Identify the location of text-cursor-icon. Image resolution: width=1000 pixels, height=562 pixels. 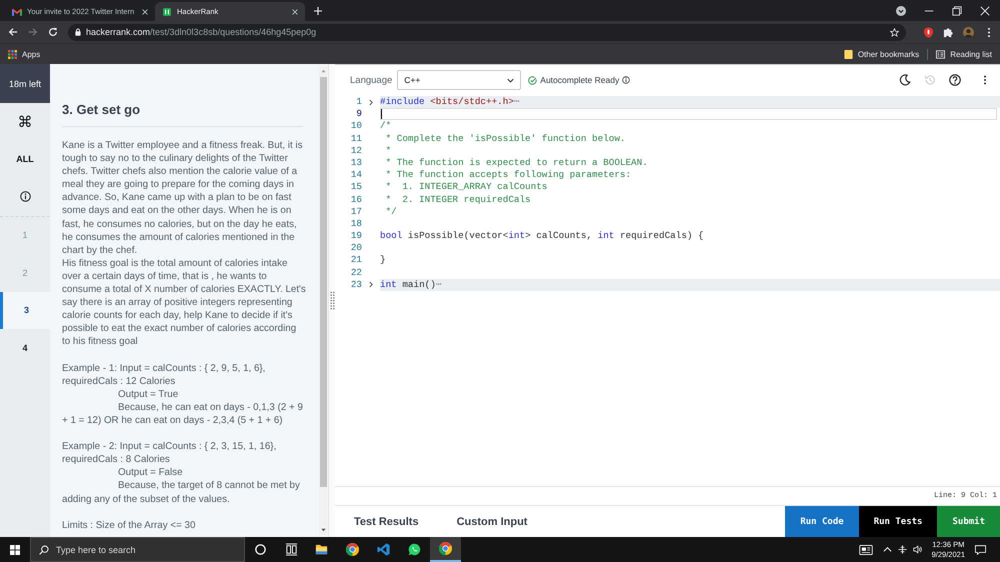
(381, 114).